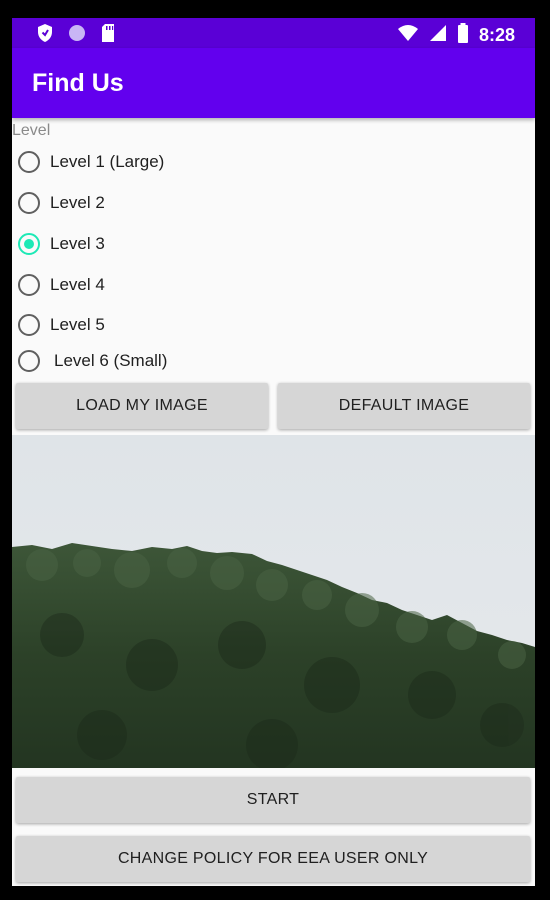  Describe the element at coordinates (463, 35) in the screenshot. I see `battery-icon` at that location.